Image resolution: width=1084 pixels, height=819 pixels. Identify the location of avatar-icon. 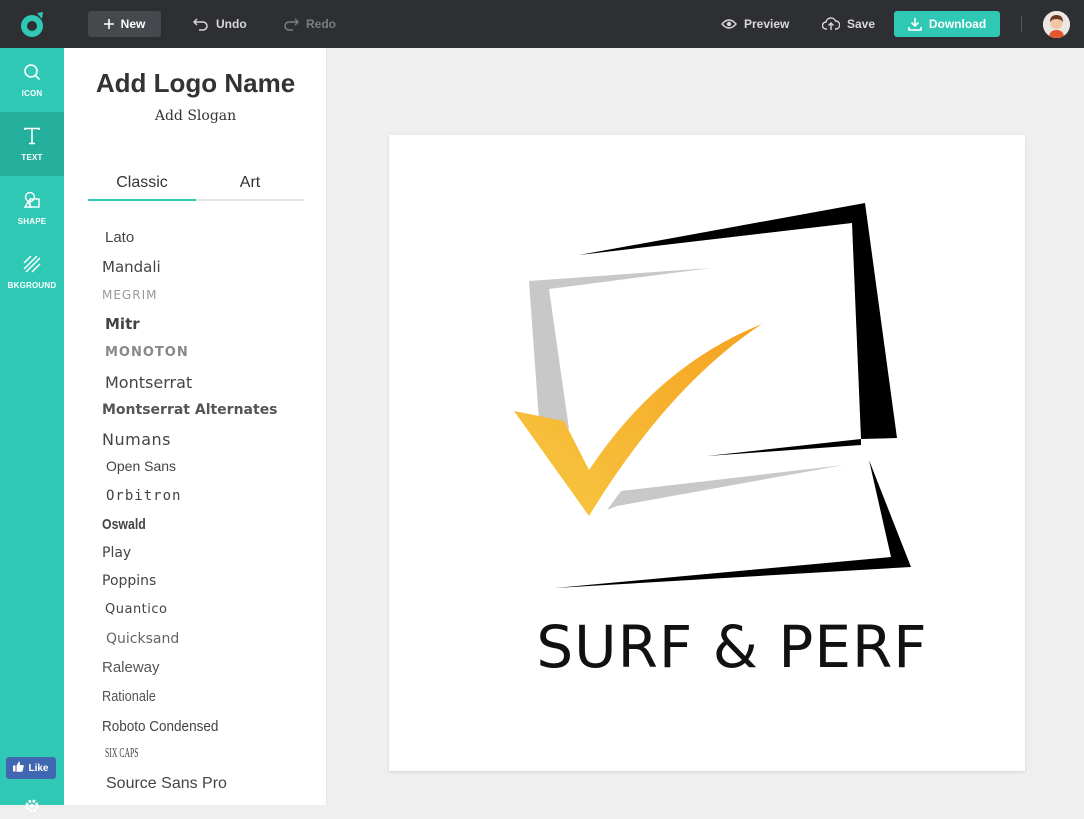
(1056, 24).